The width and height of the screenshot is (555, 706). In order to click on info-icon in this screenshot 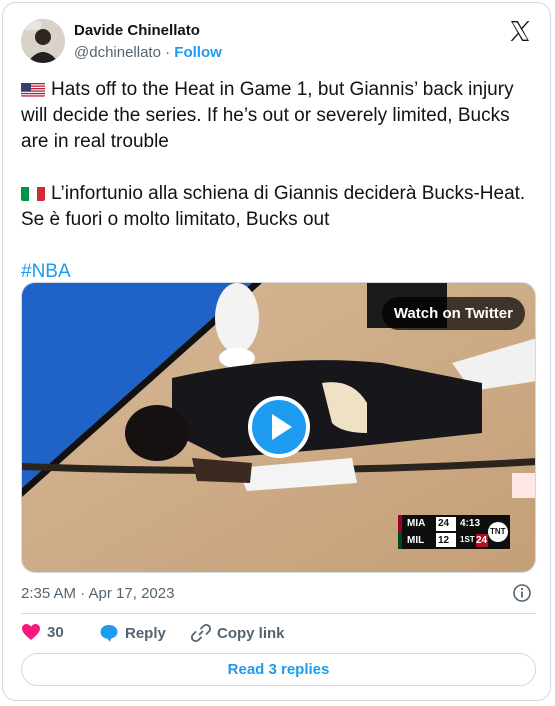, I will do `click(522, 593)`.